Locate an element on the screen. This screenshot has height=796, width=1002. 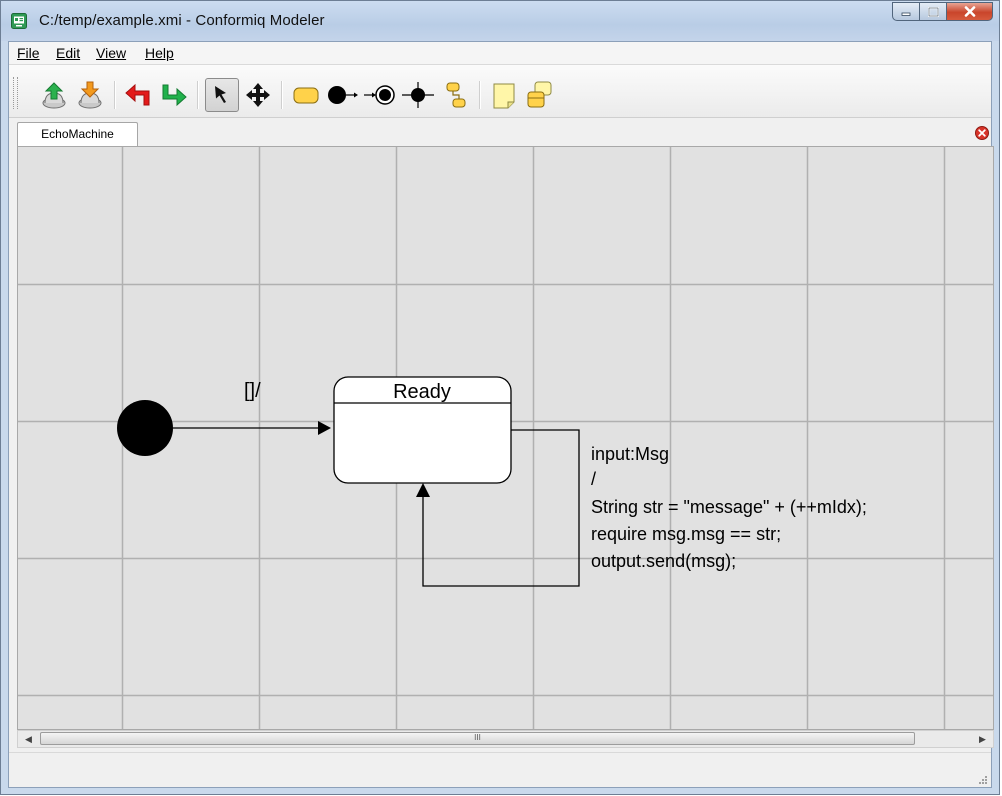
menu-edit-label: Edit is located at coordinates (68, 53).